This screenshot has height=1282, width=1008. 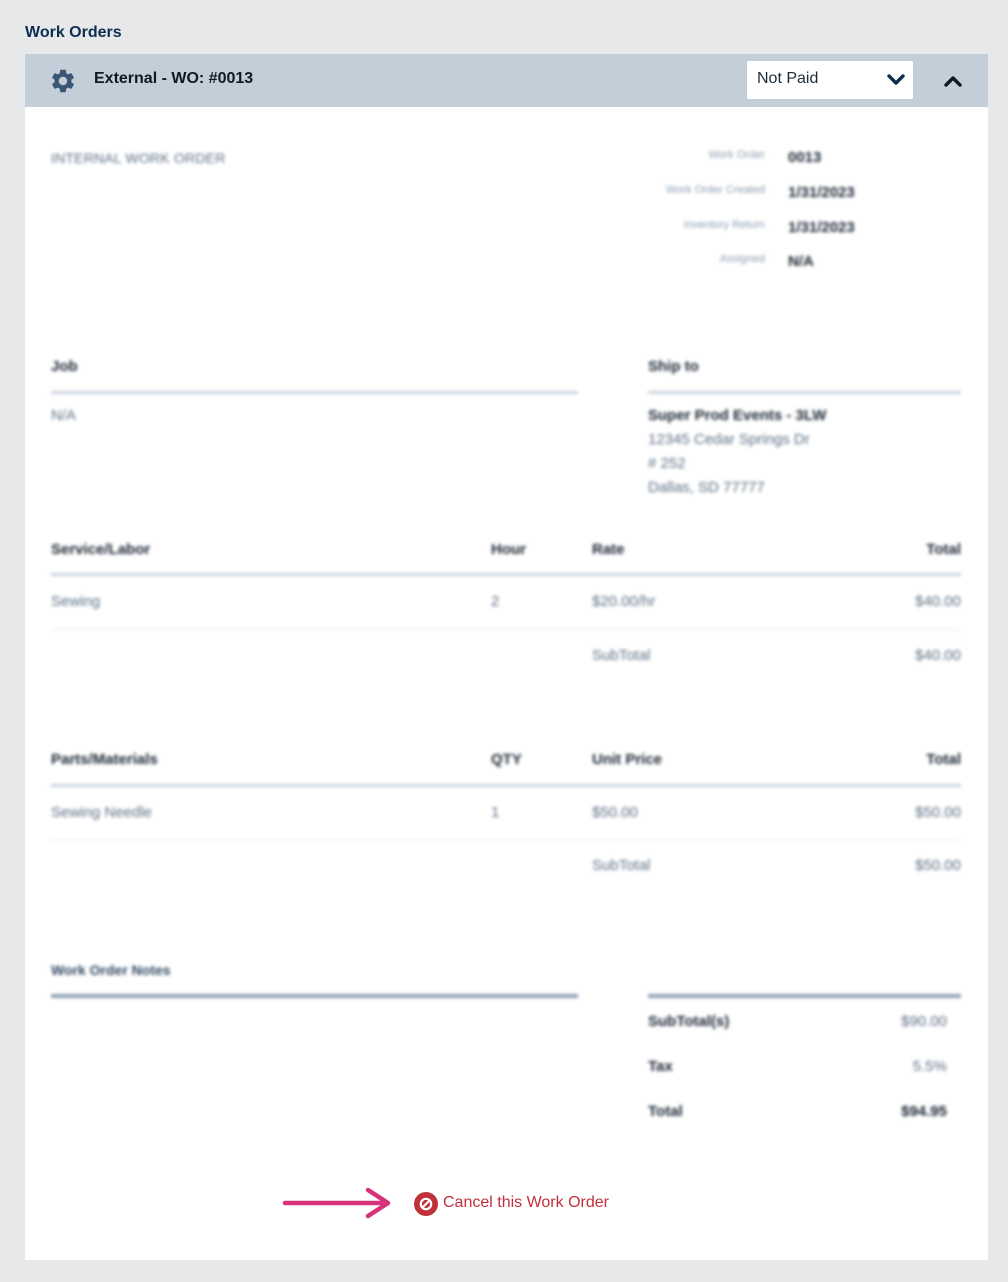 I want to click on summary-value: 5.5%, so click(x=929, y=1066).